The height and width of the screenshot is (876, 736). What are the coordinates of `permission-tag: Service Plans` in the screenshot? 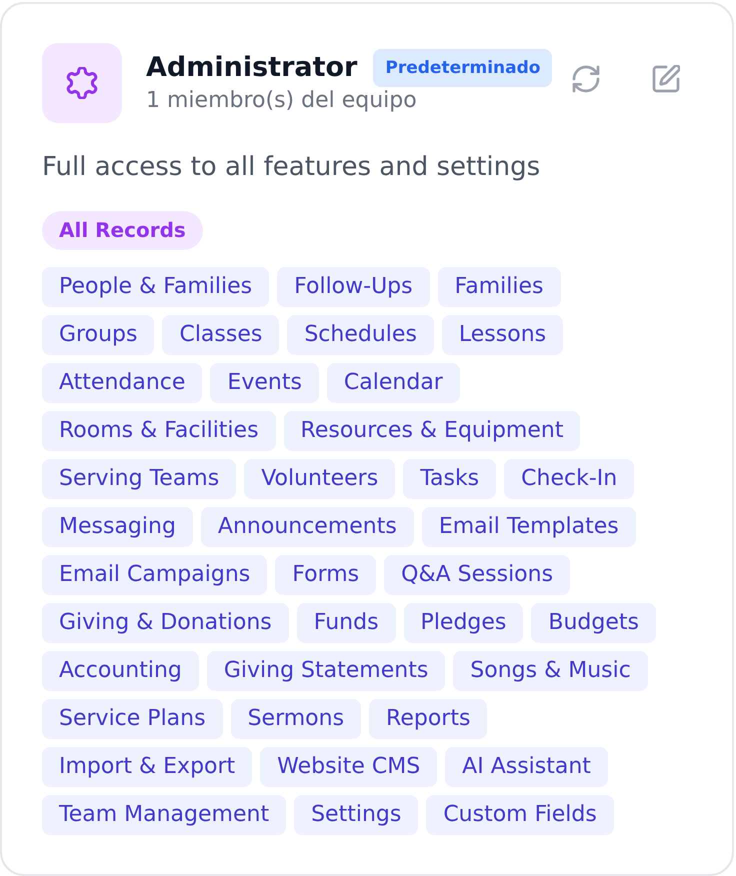 It's located at (132, 719).